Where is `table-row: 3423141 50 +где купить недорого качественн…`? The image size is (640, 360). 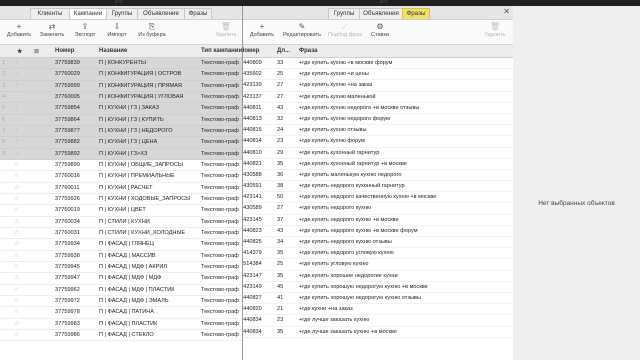 table-row: 3423141 50 +где купить недорого качественн… is located at coordinates (378, 198).